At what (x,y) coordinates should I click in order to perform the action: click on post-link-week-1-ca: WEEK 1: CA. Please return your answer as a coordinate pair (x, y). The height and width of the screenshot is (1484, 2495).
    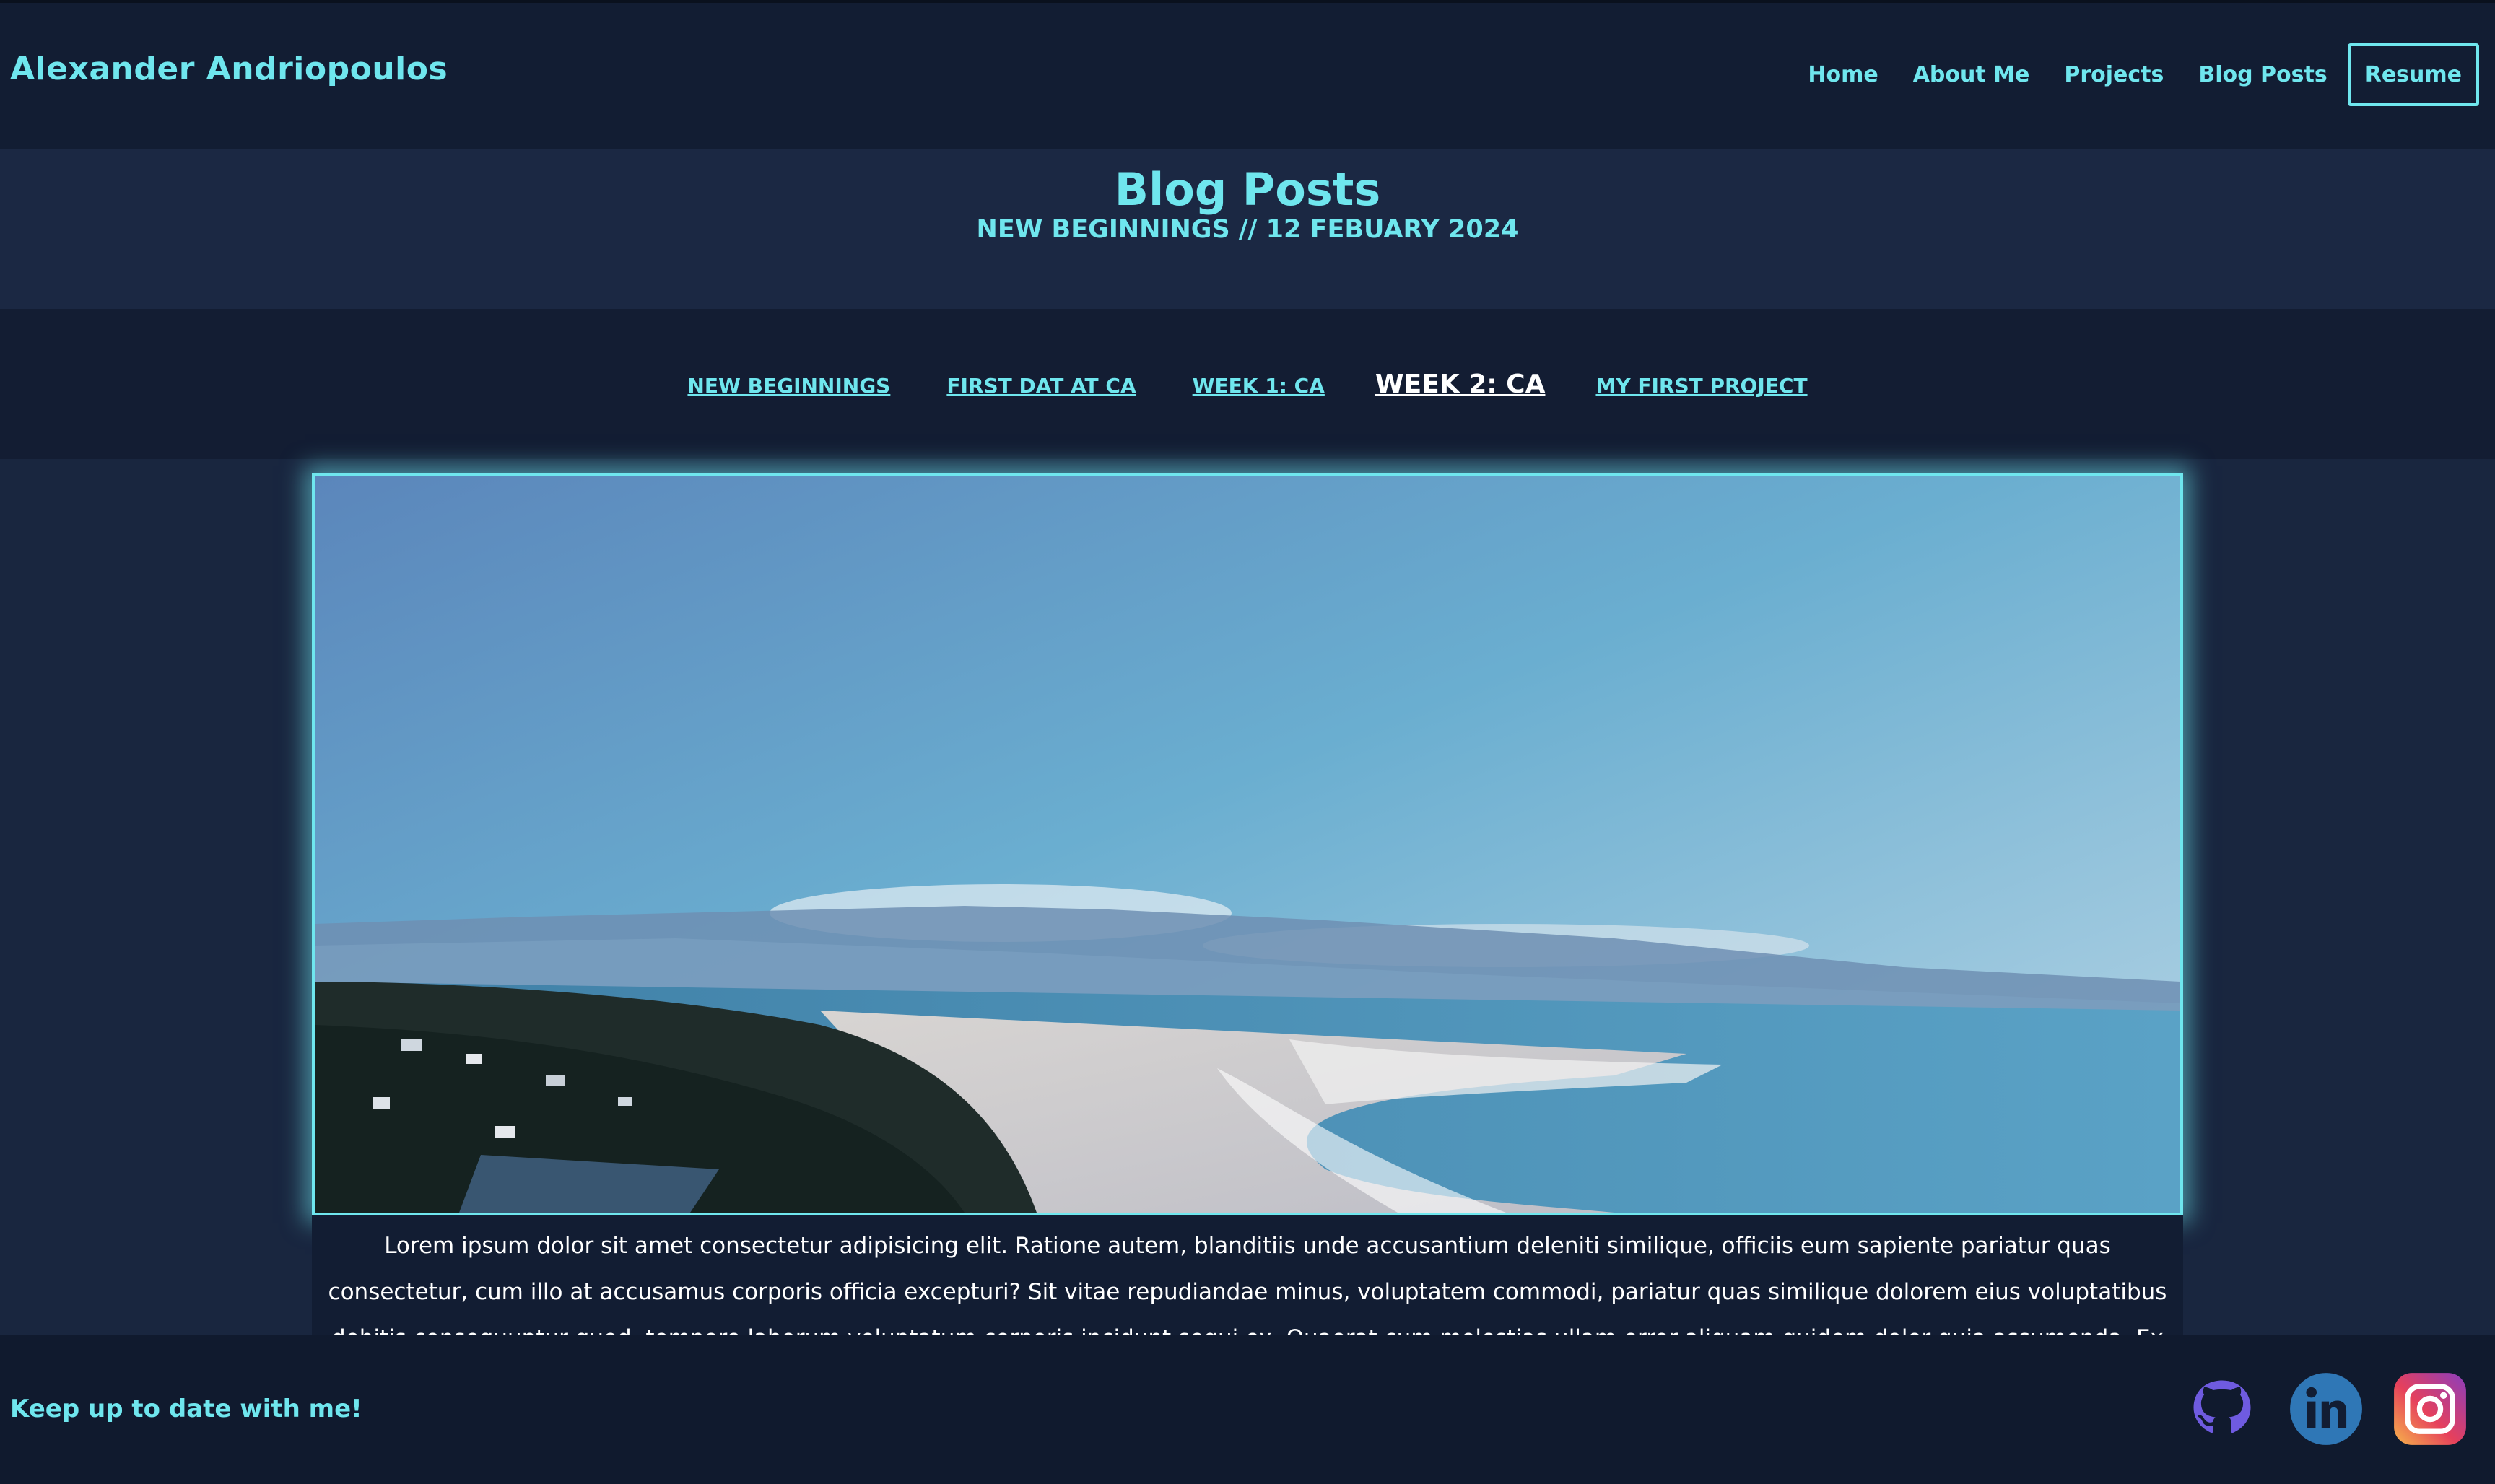
    Looking at the image, I should click on (1259, 386).